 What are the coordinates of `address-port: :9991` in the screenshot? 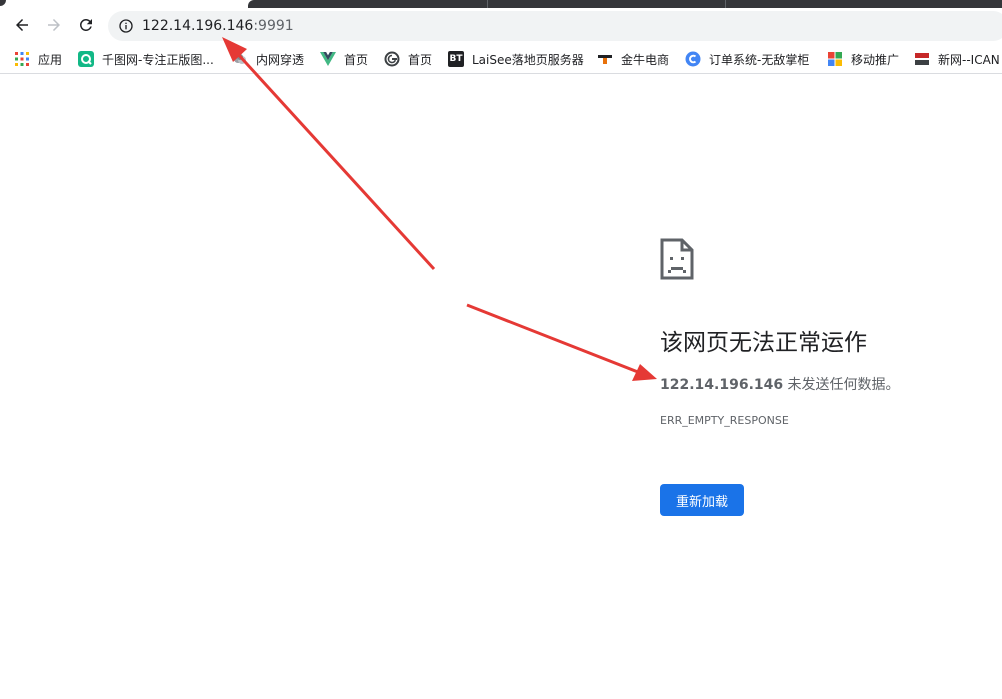 It's located at (273, 26).